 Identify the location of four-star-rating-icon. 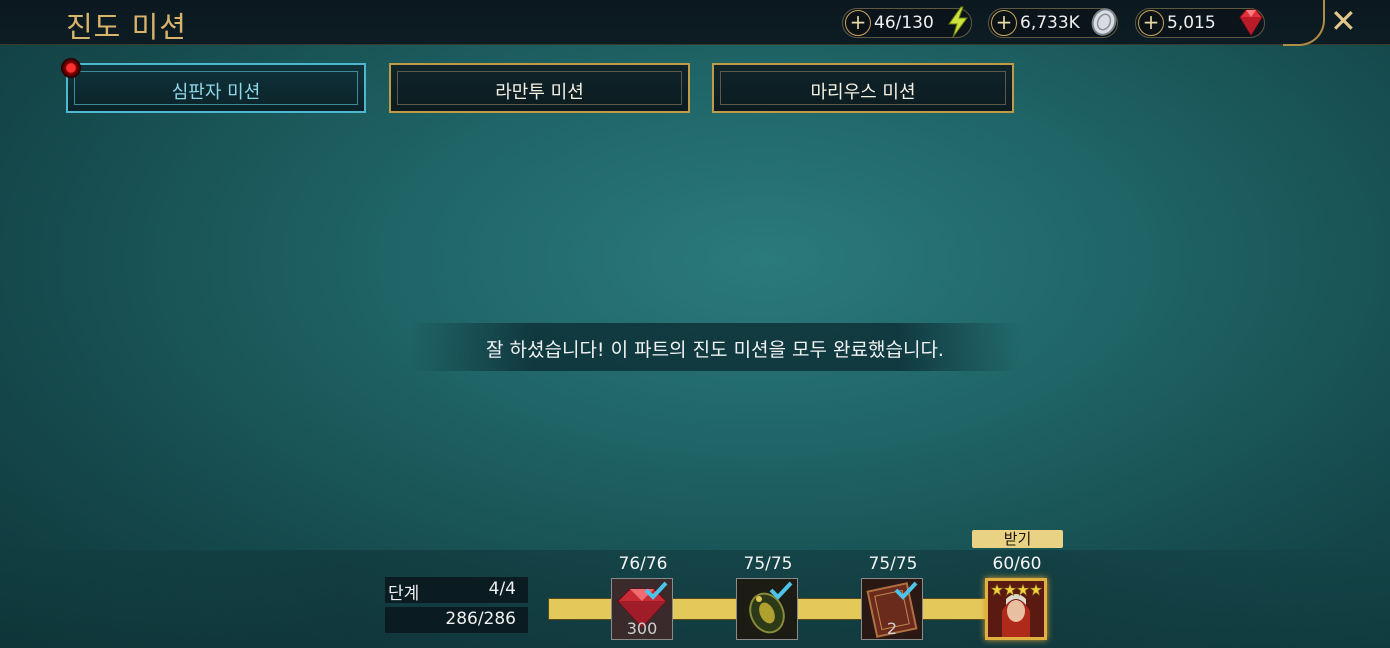
(1017, 590).